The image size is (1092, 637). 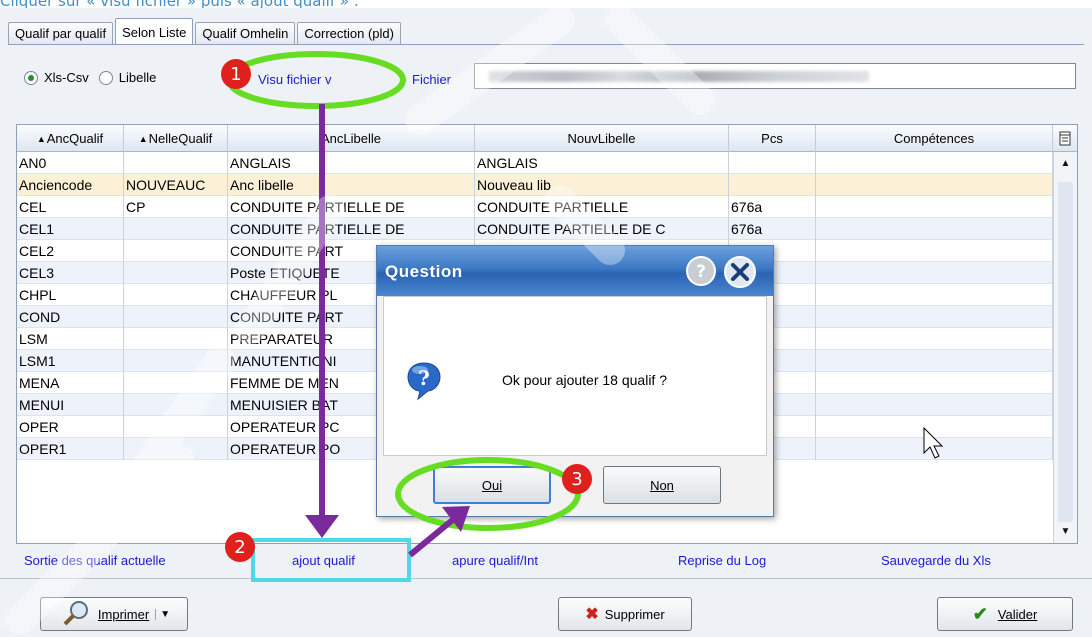 What do you see at coordinates (236, 74) in the screenshot?
I see `step-marker-1: 1` at bounding box center [236, 74].